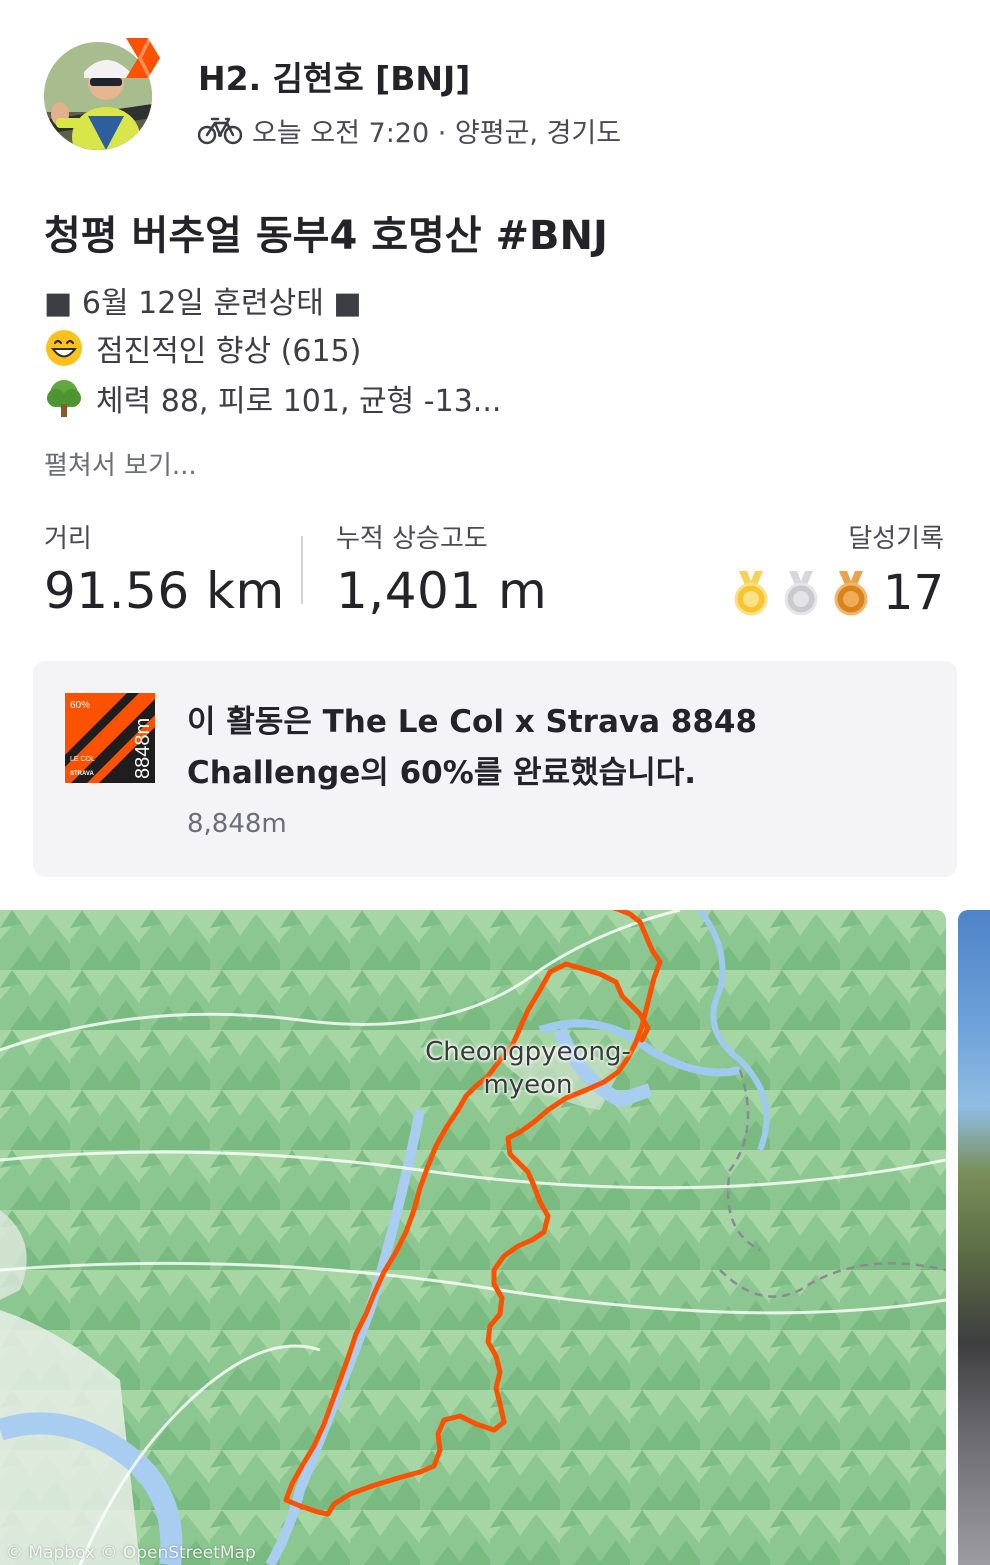 The height and width of the screenshot is (1565, 990). Describe the element at coordinates (82, 759) in the screenshot. I see `badge-brand-text: LE COL` at that location.